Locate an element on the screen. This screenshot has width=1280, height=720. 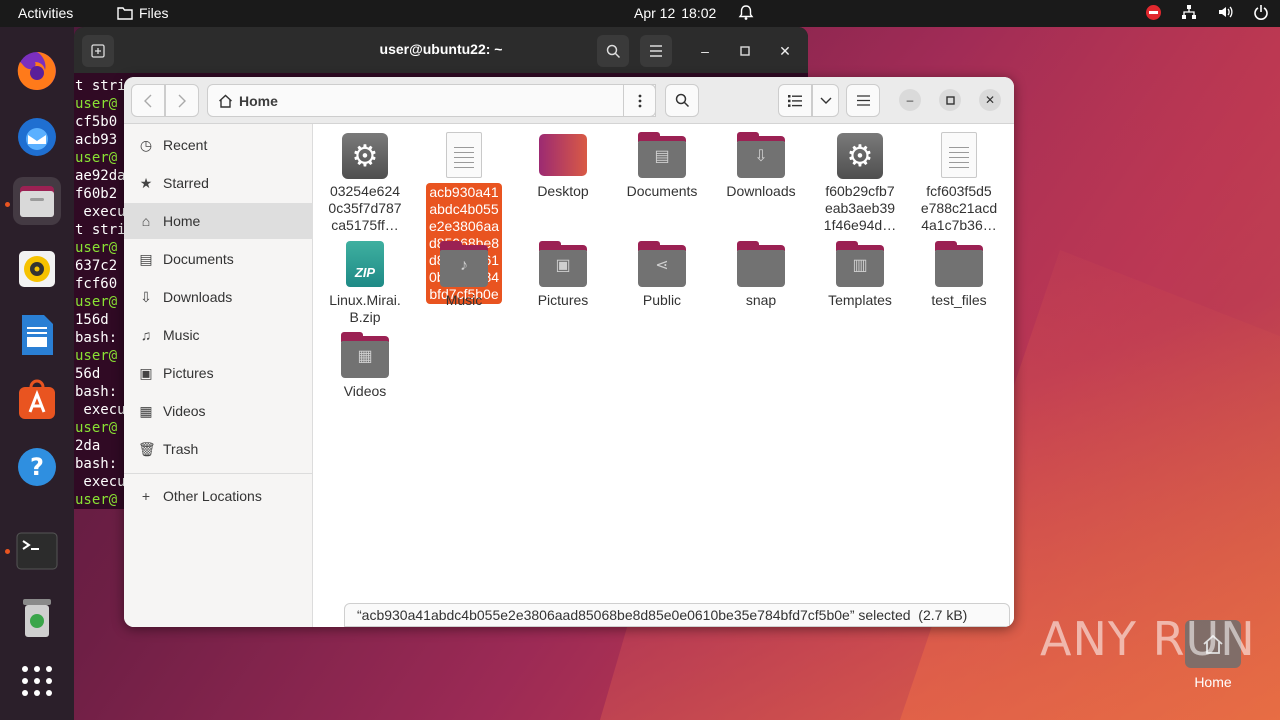
clock: Apr 12 18:02 is located at coordinates (675, 13).